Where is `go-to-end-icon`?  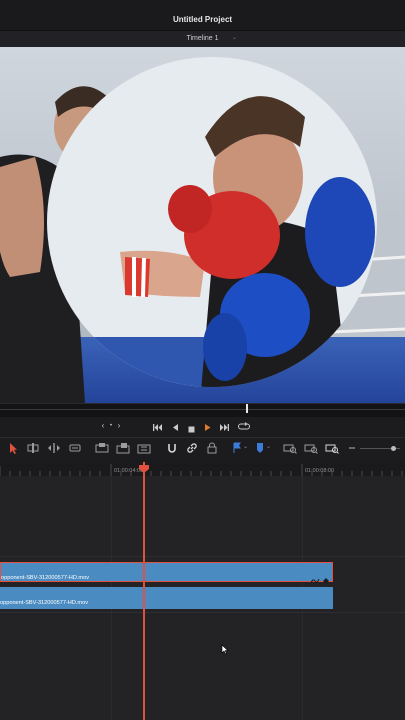
go-to-end-icon is located at coordinates (224, 425).